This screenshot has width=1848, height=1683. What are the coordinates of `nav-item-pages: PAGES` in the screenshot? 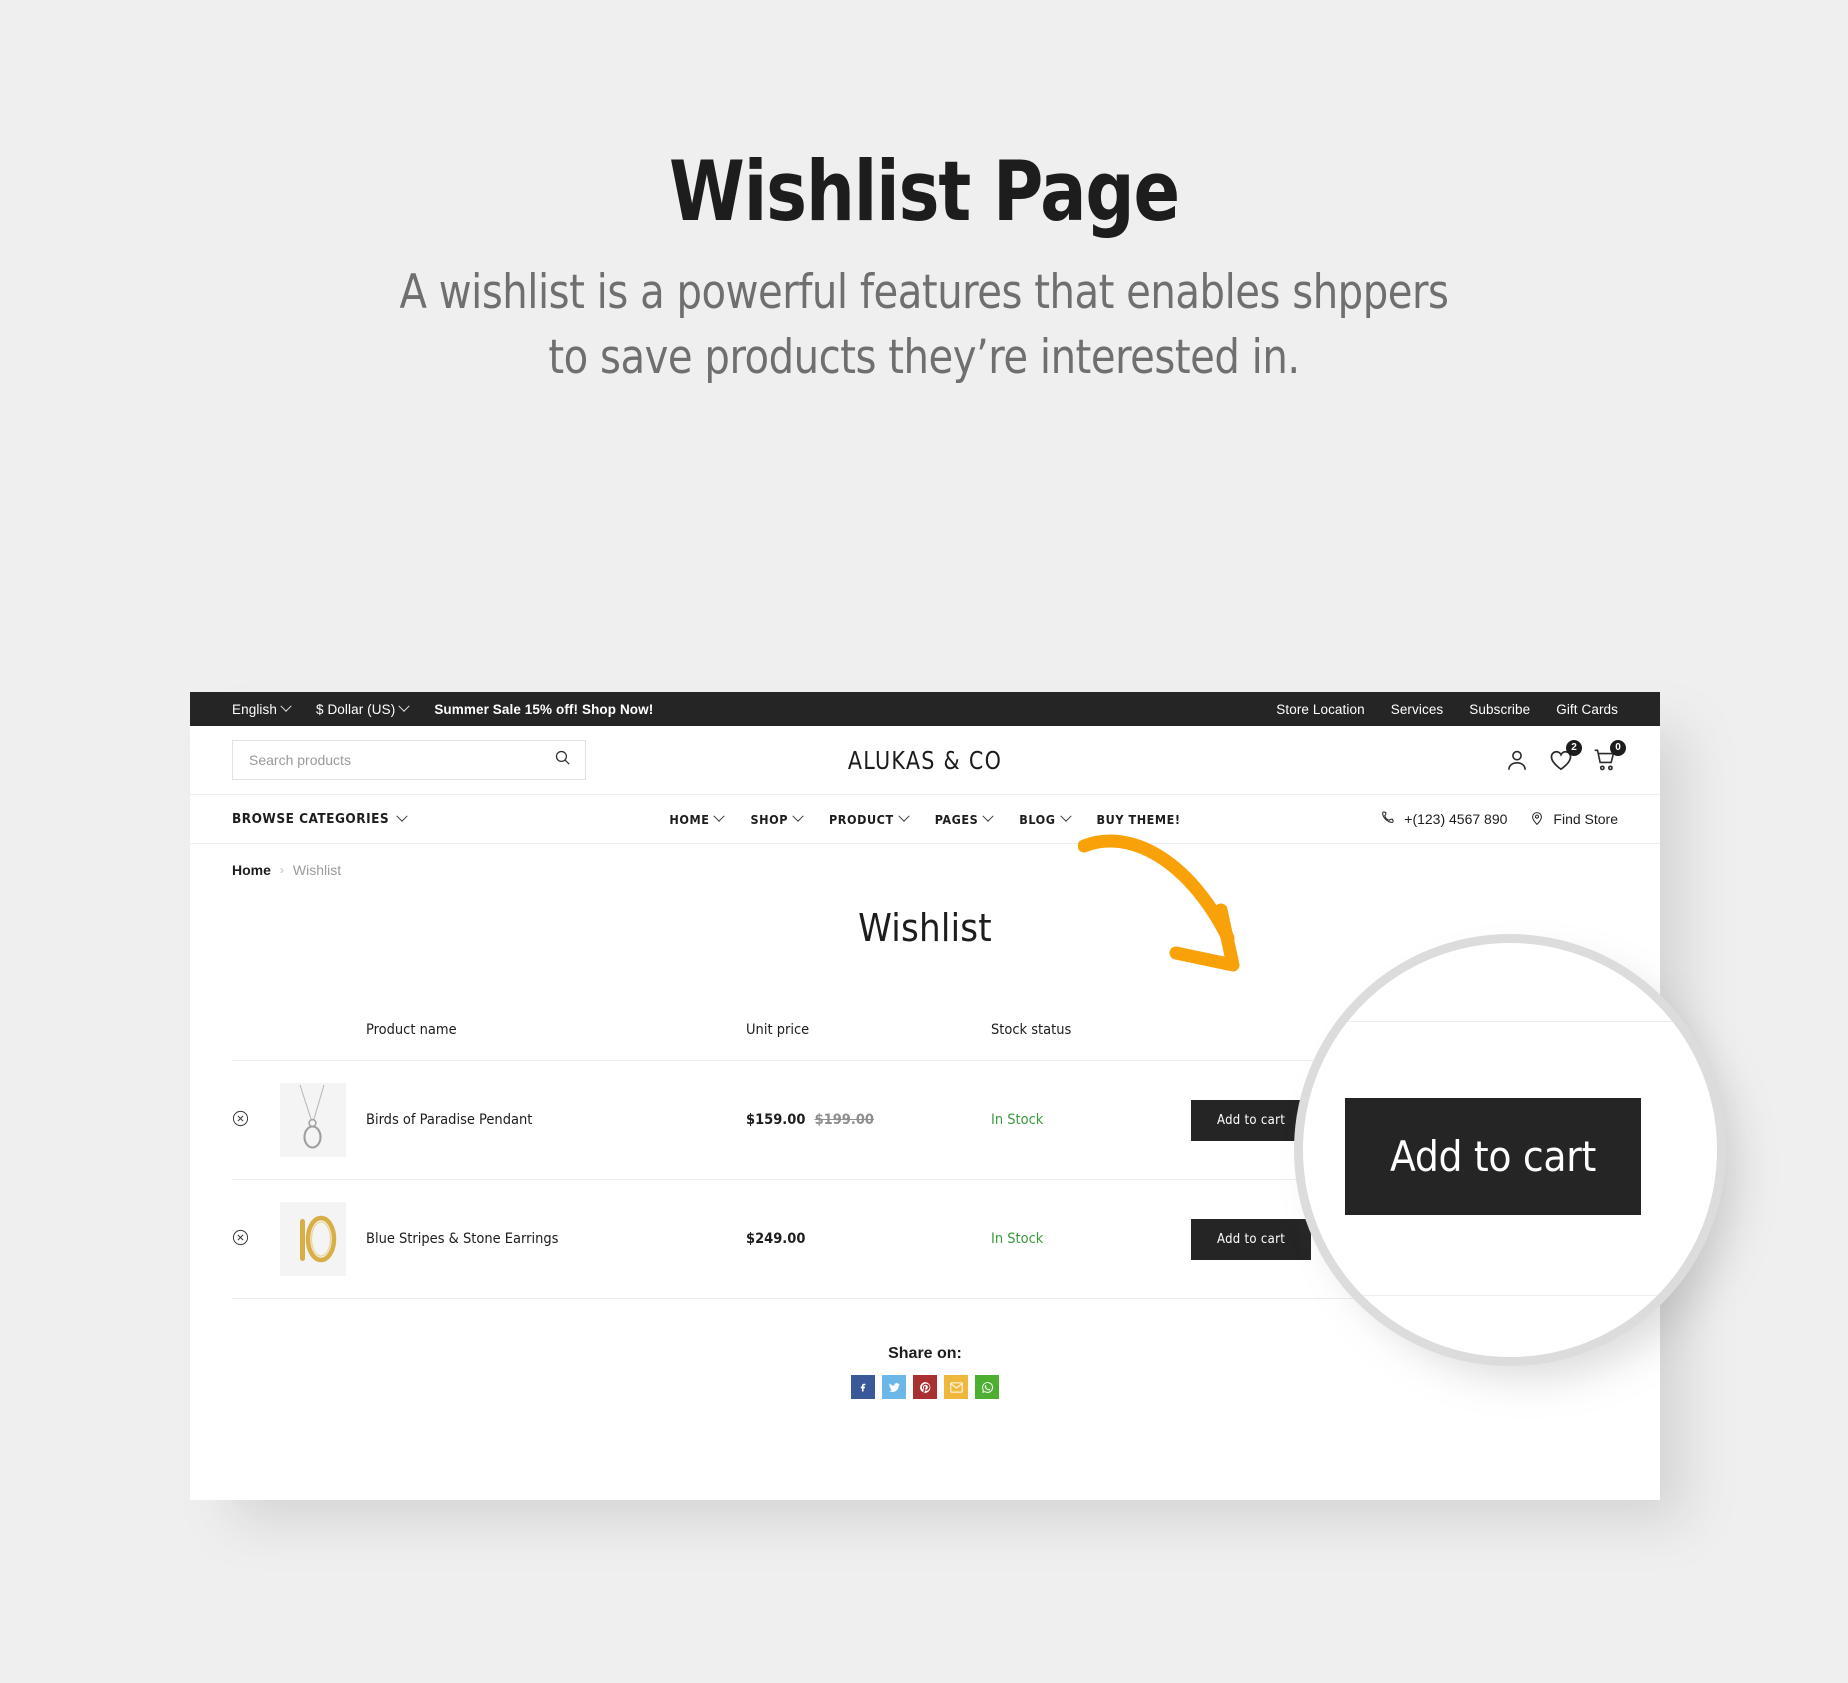 It's located at (964, 818).